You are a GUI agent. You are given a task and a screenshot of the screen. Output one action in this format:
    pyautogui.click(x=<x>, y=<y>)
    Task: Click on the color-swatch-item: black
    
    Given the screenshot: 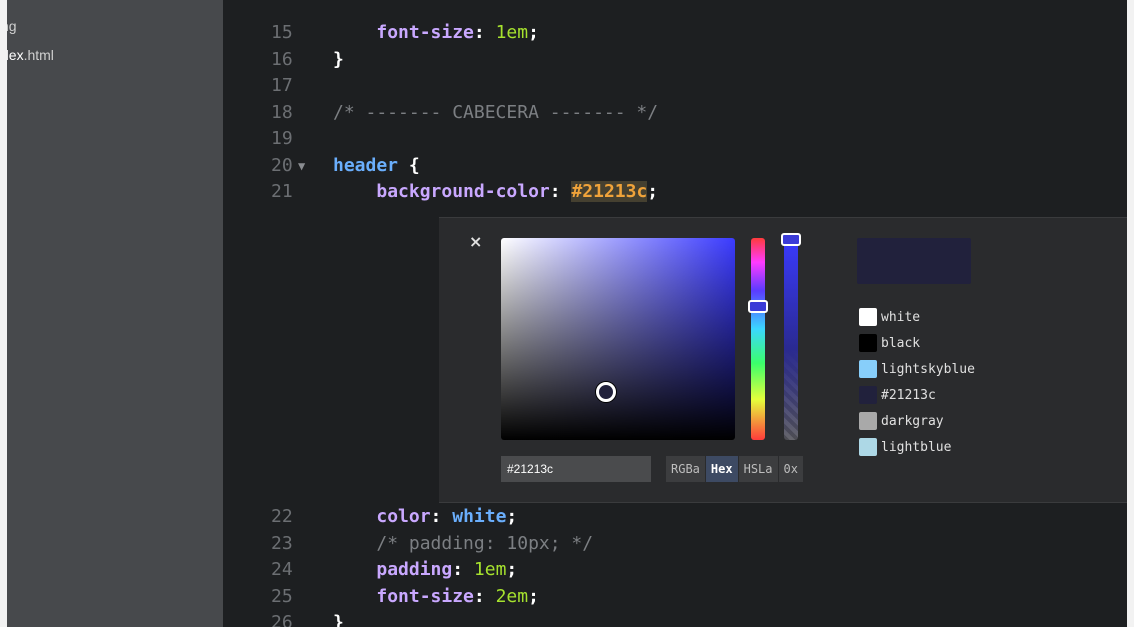 What is the action you would take?
    pyautogui.click(x=917, y=343)
    